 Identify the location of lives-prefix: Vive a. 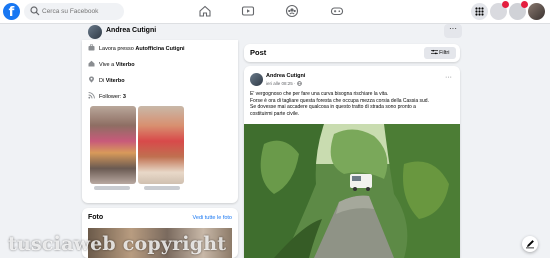
(107, 65).